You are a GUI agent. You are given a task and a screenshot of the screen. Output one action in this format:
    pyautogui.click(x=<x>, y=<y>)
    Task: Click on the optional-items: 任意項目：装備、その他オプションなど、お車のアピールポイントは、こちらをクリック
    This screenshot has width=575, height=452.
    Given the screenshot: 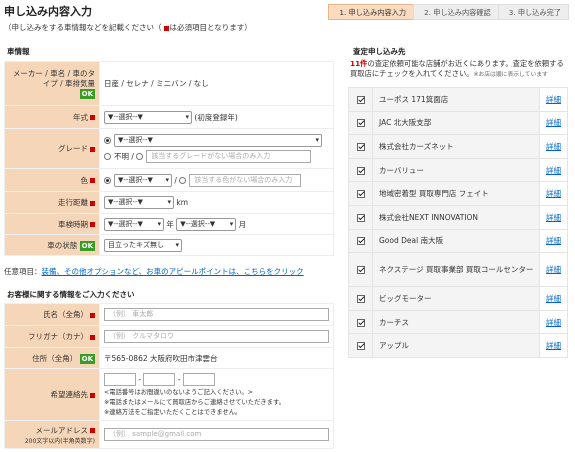 What is the action you would take?
    pyautogui.click(x=154, y=271)
    